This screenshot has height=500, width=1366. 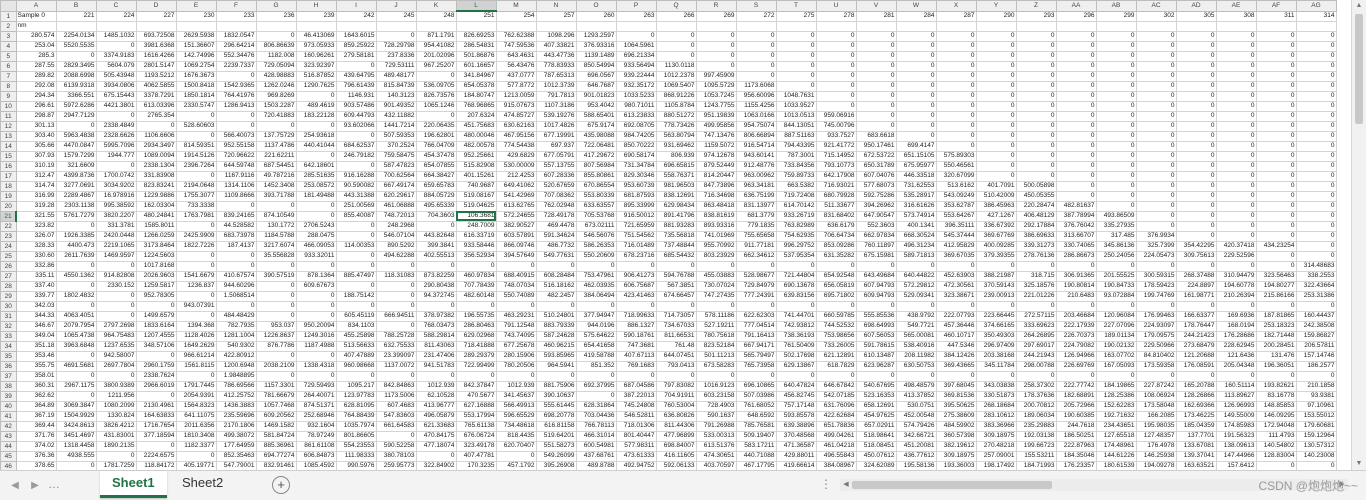 What do you see at coordinates (516, 126) in the screenshot?
I see `cell: 630.62163` at bounding box center [516, 126].